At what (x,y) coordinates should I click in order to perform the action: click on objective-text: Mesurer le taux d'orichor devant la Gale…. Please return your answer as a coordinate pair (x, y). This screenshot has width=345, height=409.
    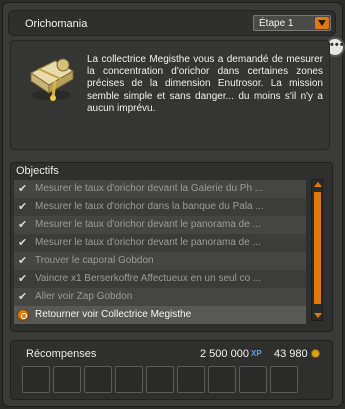
    Looking at the image, I should click on (149, 188).